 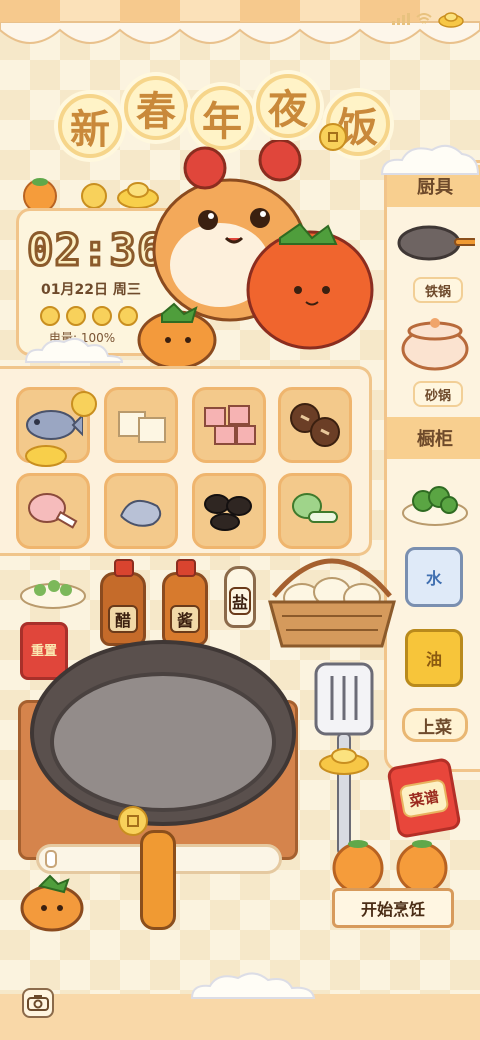 What do you see at coordinates (123, 602) in the screenshot?
I see `vinegar-bottle: 醋` at bounding box center [123, 602].